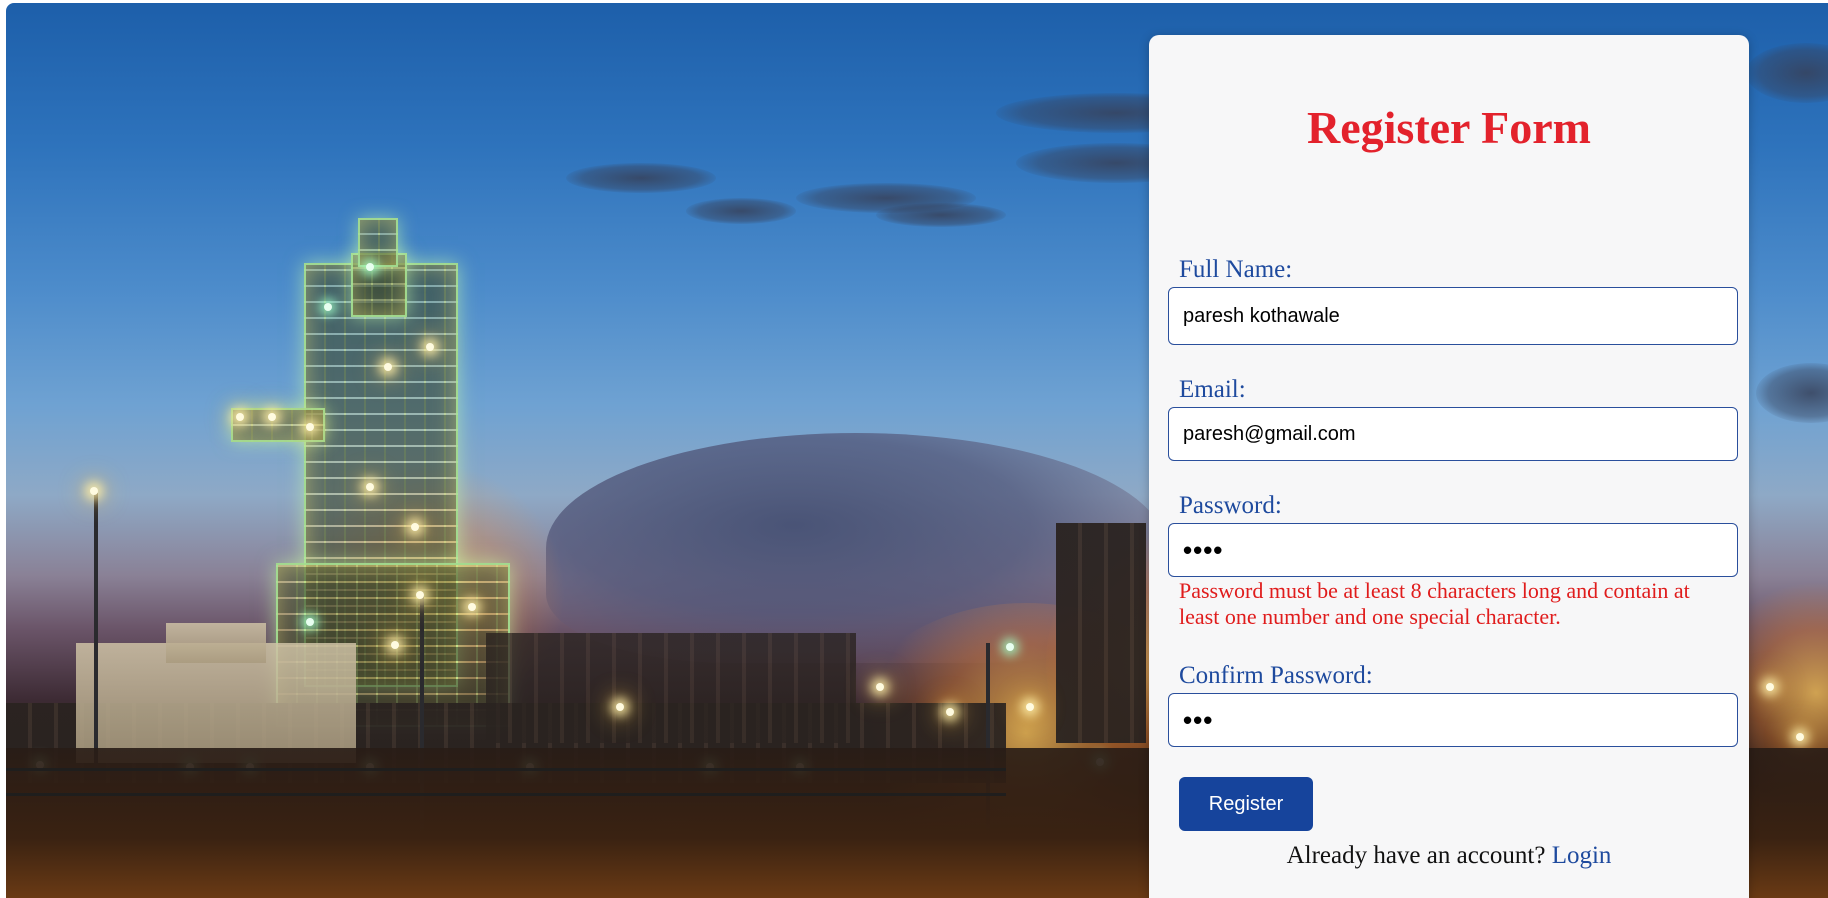 This screenshot has height=898, width=1828. What do you see at coordinates (1236, 269) in the screenshot?
I see `full-name-label: Full Name:` at bounding box center [1236, 269].